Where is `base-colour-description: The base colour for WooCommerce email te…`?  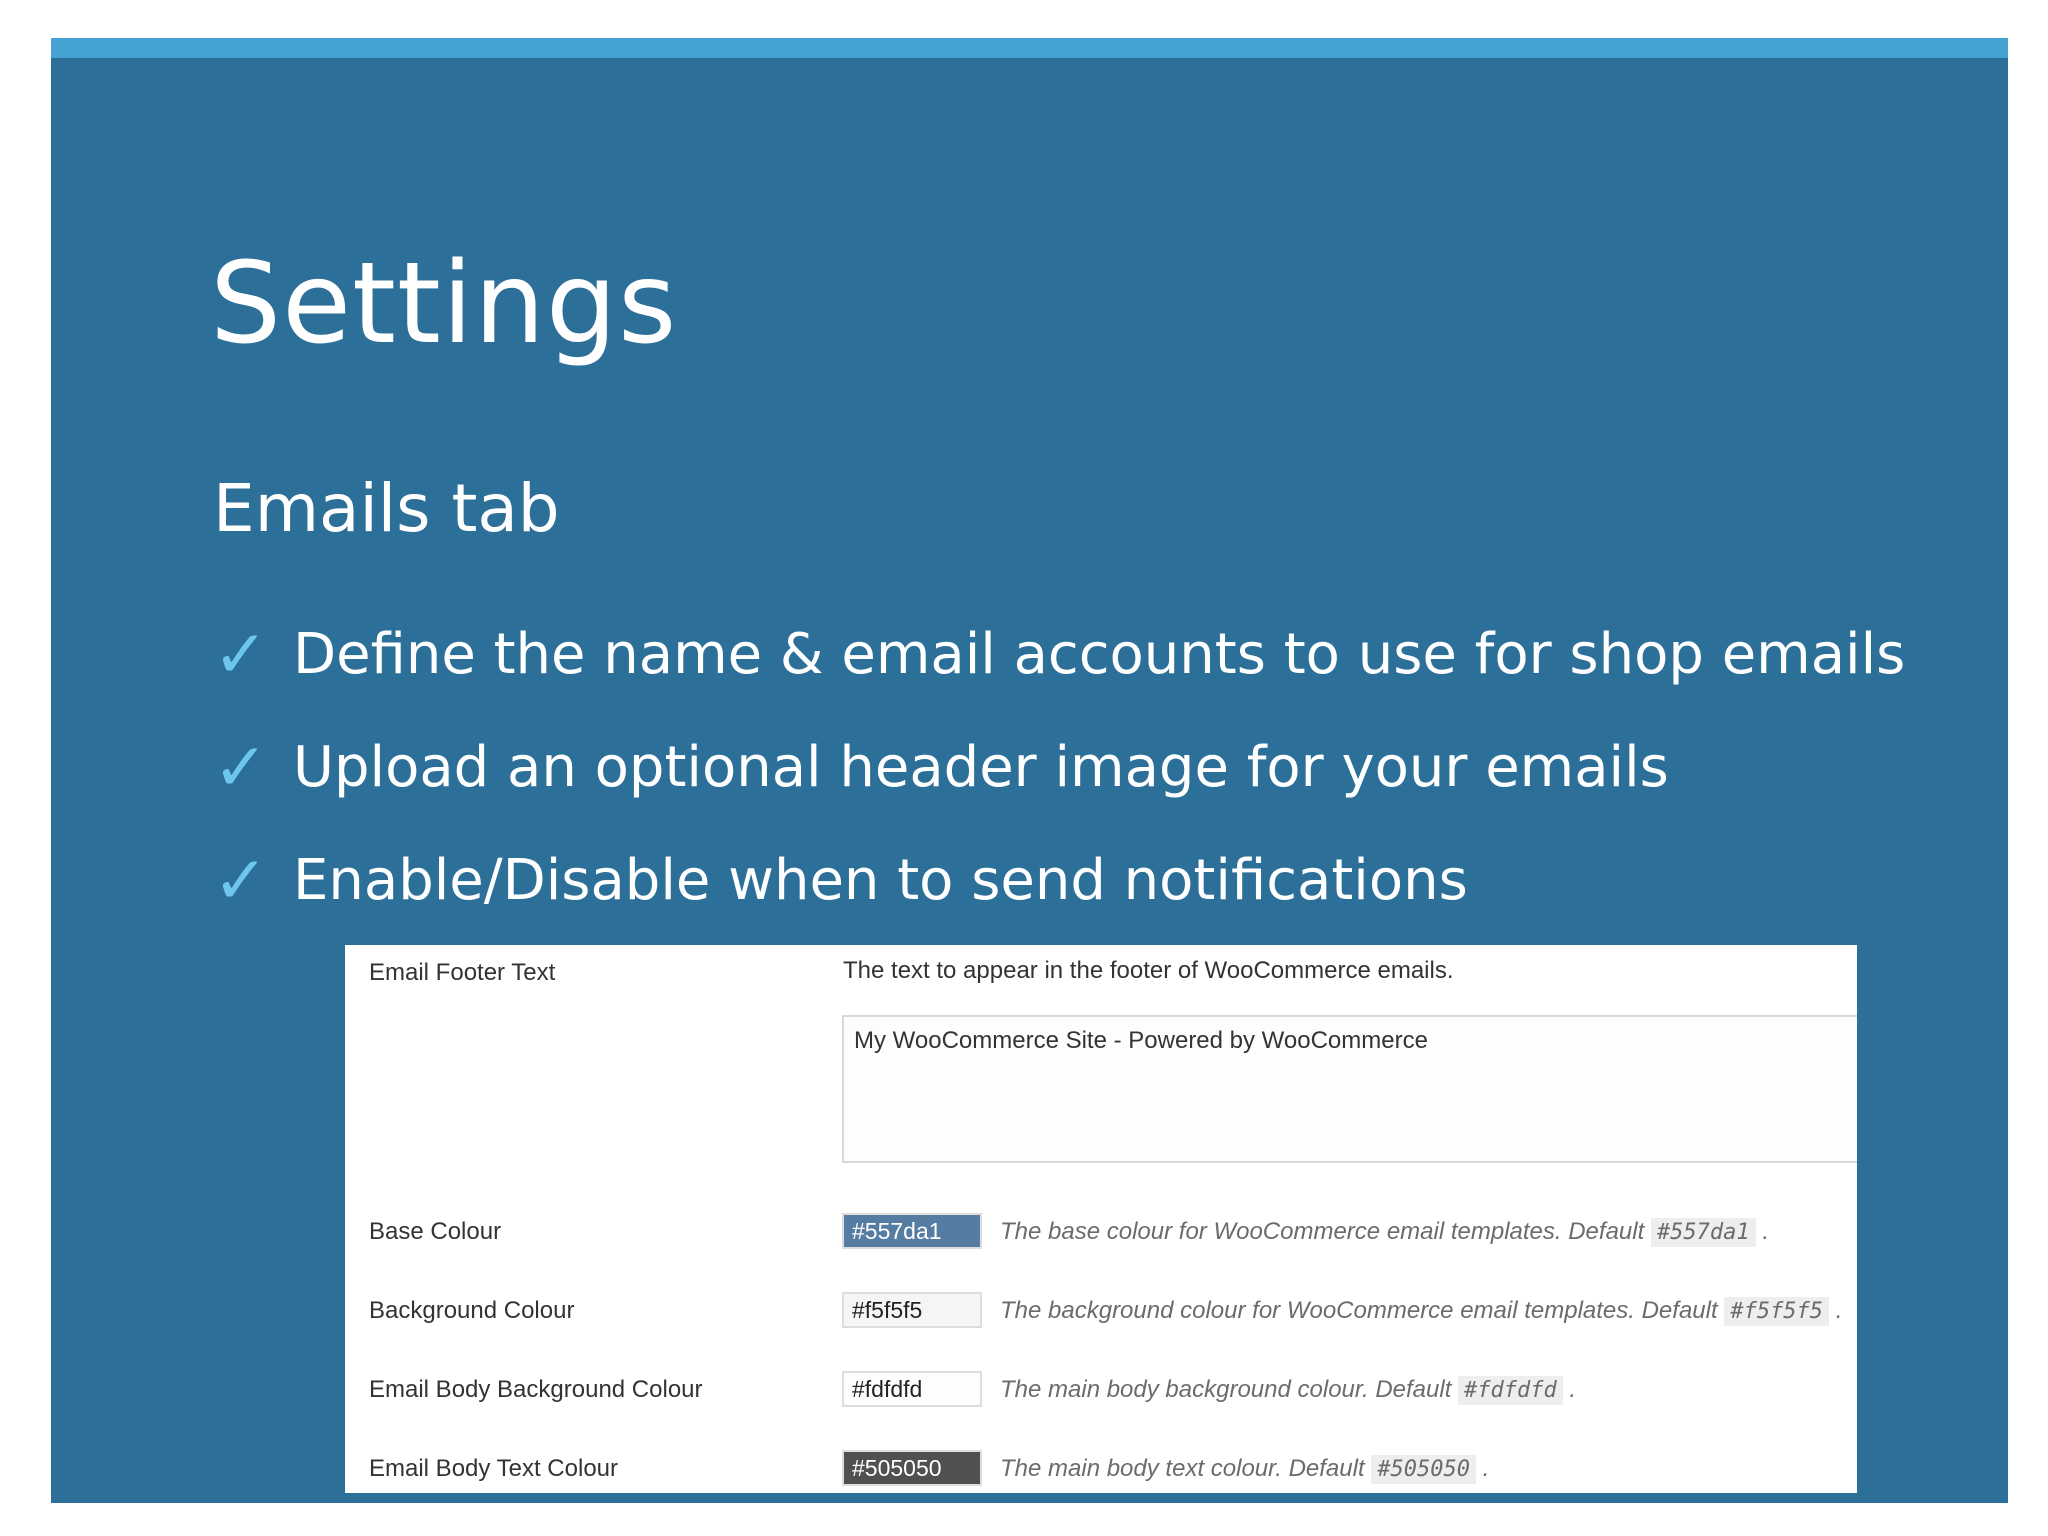 base-colour-description: The base colour for WooCommerce email te… is located at coordinates (1384, 1232).